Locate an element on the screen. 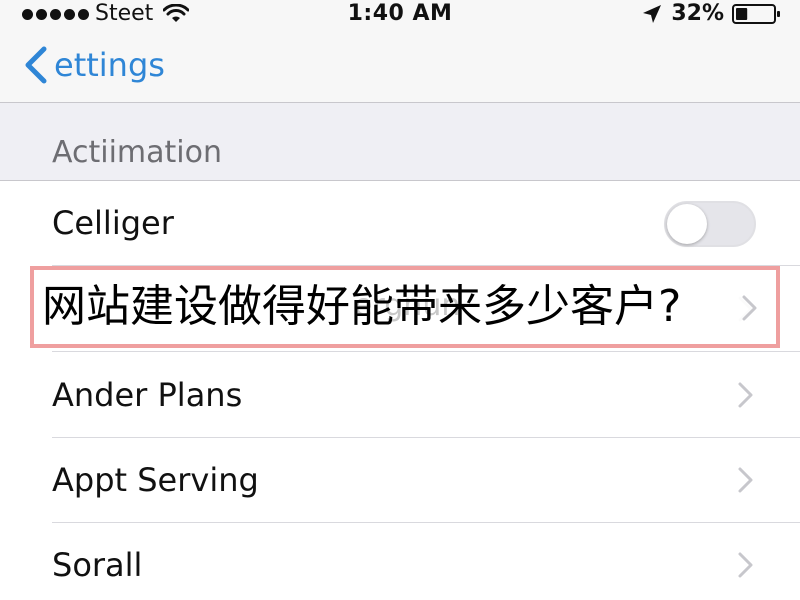  list-row-appt-serving: Appt Serving is located at coordinates (400, 480).